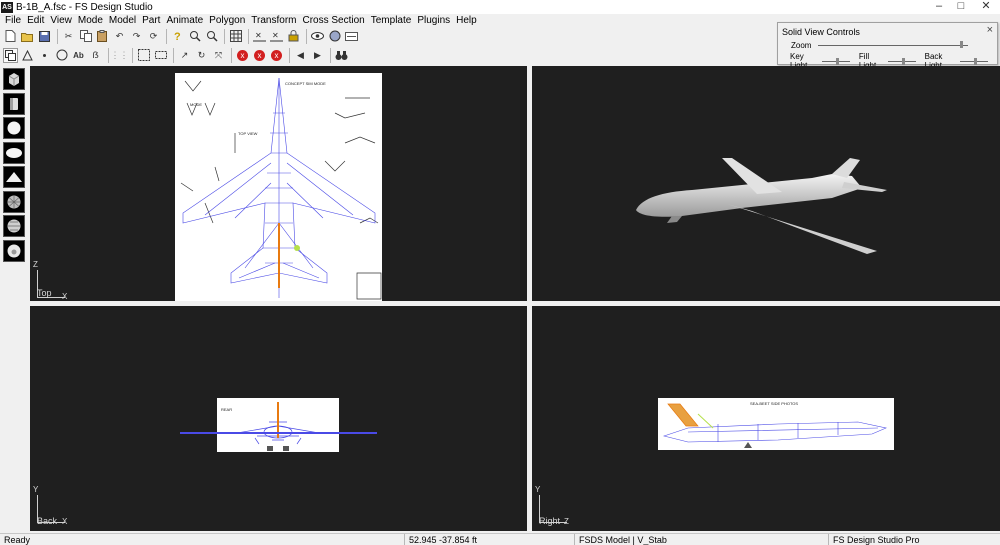 The width and height of the screenshot is (1000, 545). Describe the element at coordinates (120, 55) in the screenshot. I see `grid-snap-icon: ⋮⋮` at that location.